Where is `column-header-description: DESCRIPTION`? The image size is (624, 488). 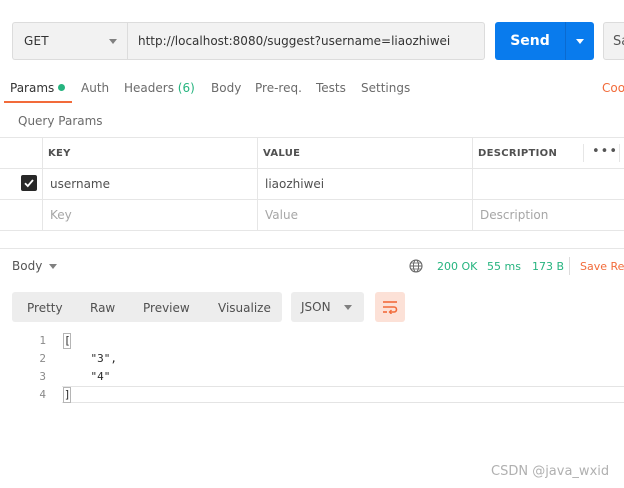
column-header-description: DESCRIPTION is located at coordinates (518, 153).